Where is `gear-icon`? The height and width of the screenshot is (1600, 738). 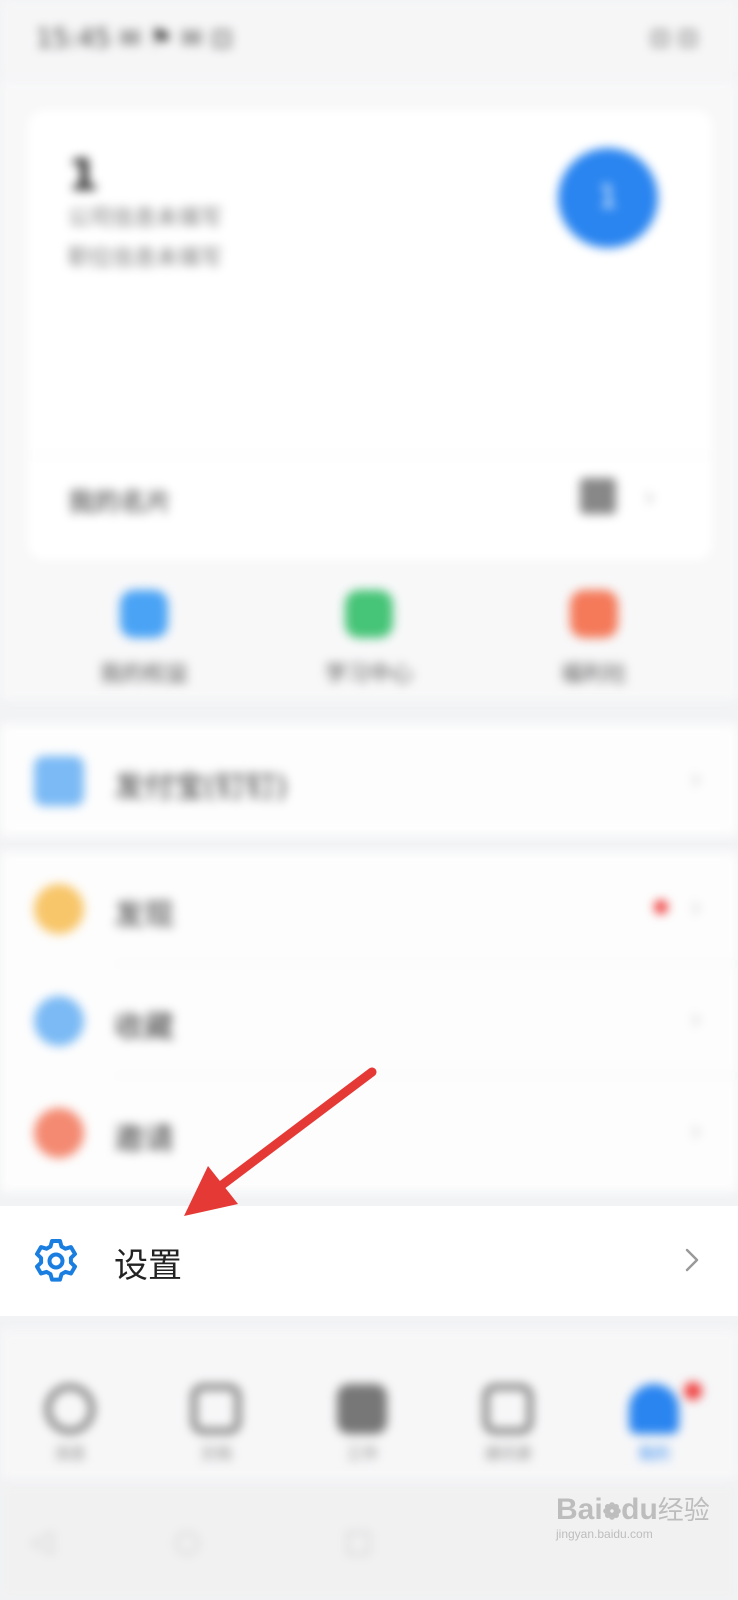
gear-icon is located at coordinates (56, 1260).